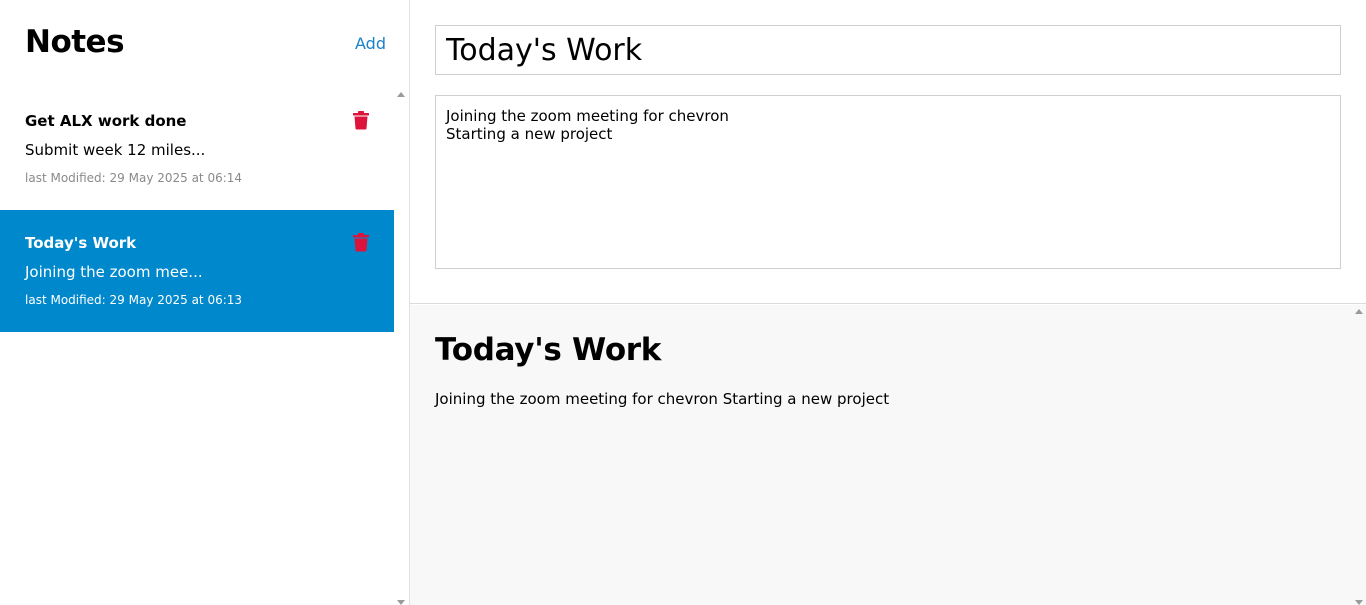 The image size is (1366, 605). What do you see at coordinates (75, 42) in the screenshot?
I see `sidebar-title: Notes` at bounding box center [75, 42].